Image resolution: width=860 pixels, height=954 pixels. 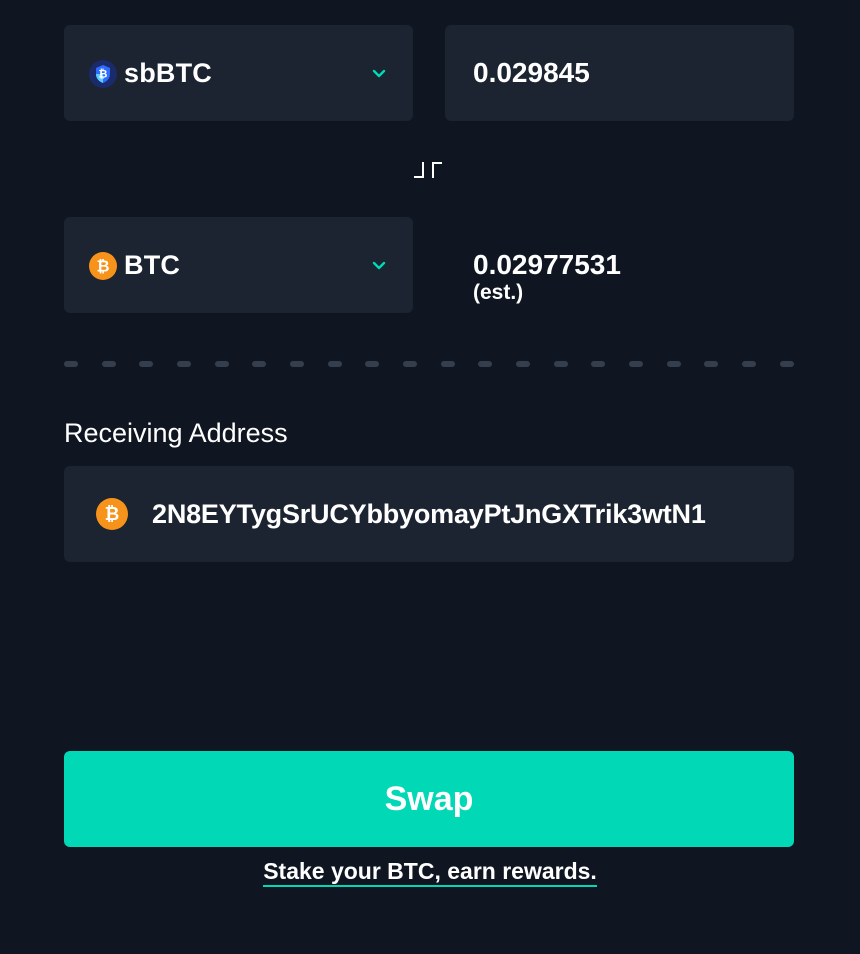 What do you see at coordinates (623, 73) in the screenshot?
I see `from-amount-input` at bounding box center [623, 73].